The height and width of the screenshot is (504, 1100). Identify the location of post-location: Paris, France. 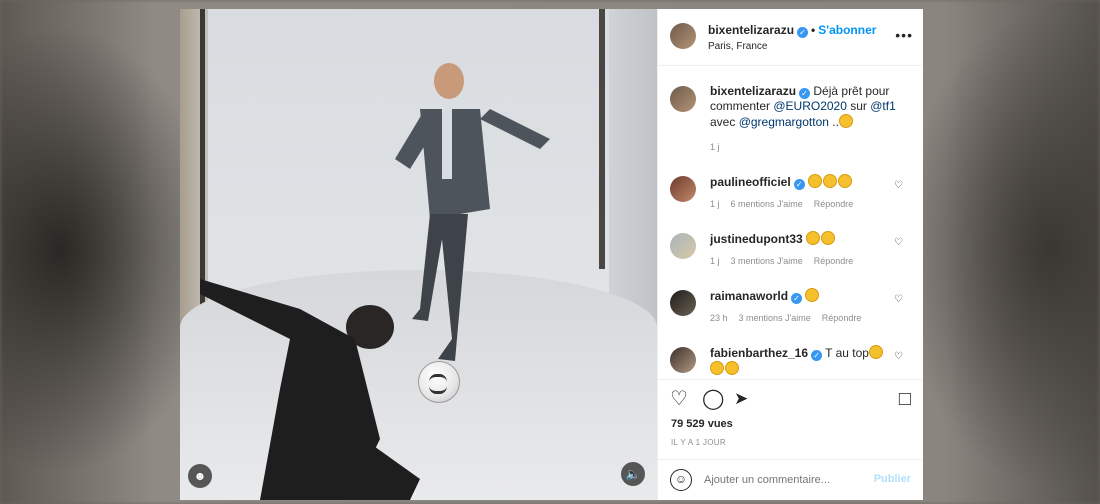
(737, 46).